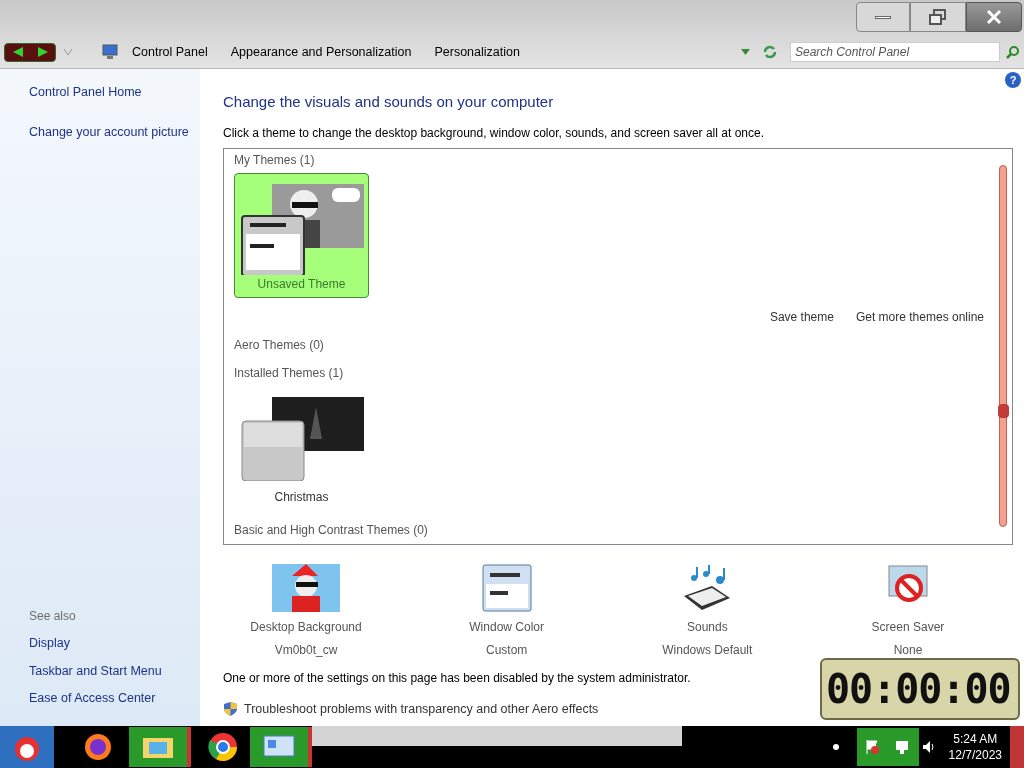 Image resolution: width=1024 pixels, height=768 pixels. What do you see at coordinates (275, 160) in the screenshot?
I see `theme-group-heading: My Themes (1)` at bounding box center [275, 160].